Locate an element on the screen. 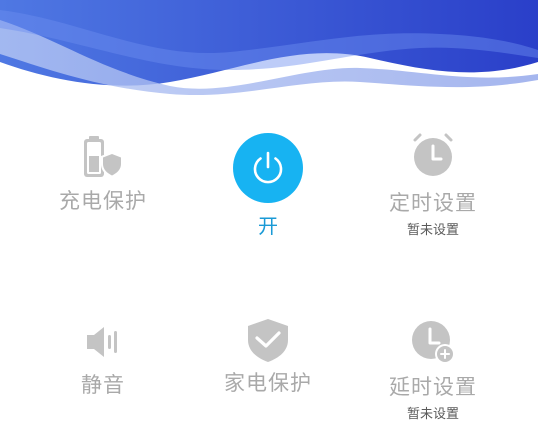  charge-protect-label: 充电保护 is located at coordinates (103, 201).